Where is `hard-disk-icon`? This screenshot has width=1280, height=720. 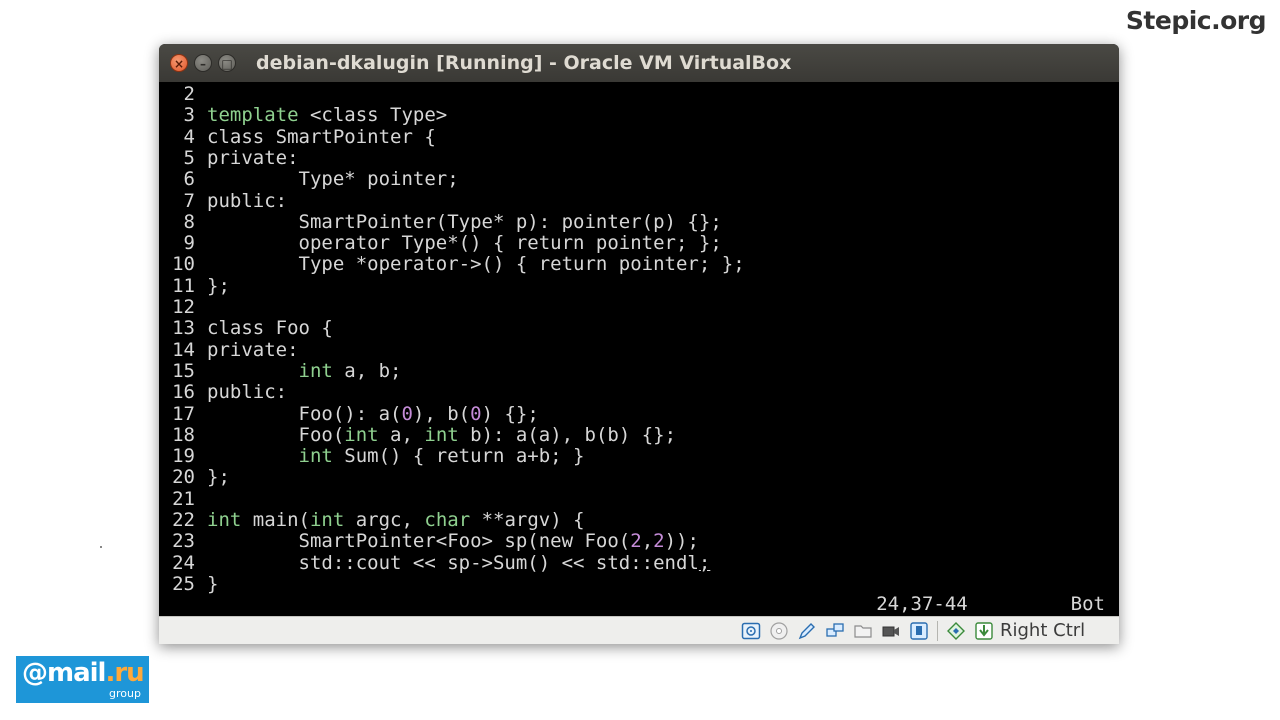
hard-disk-icon is located at coordinates (751, 631).